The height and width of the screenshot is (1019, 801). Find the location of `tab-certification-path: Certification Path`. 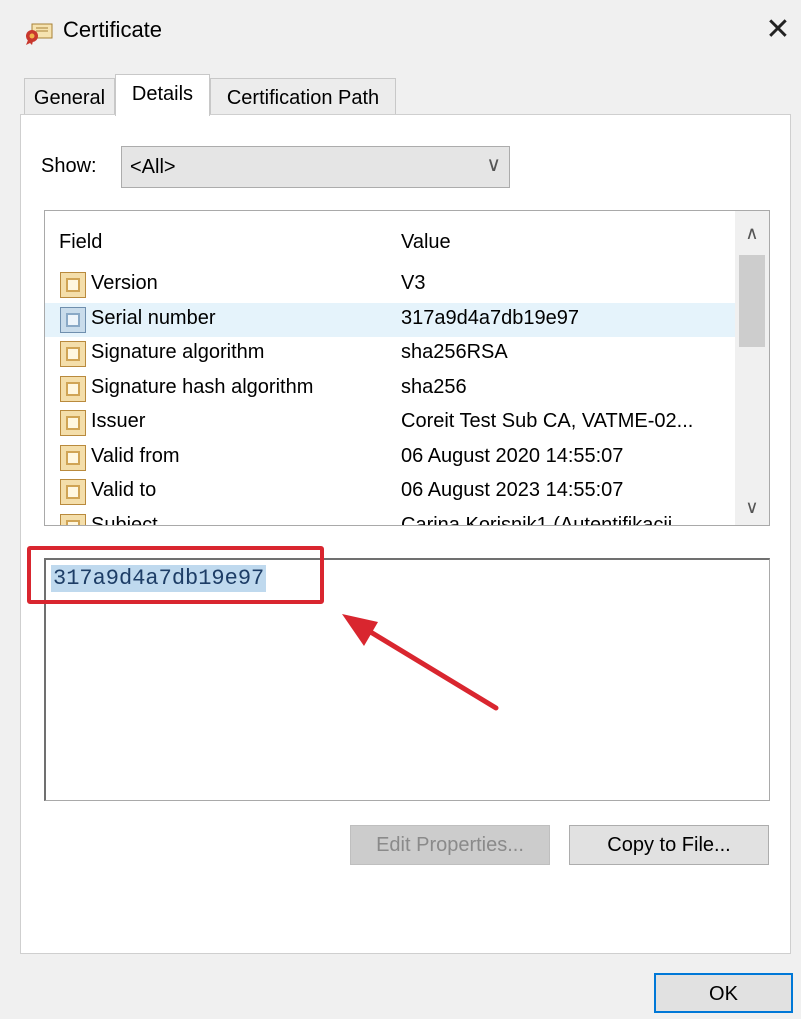

tab-certification-path: Certification Path is located at coordinates (303, 97).